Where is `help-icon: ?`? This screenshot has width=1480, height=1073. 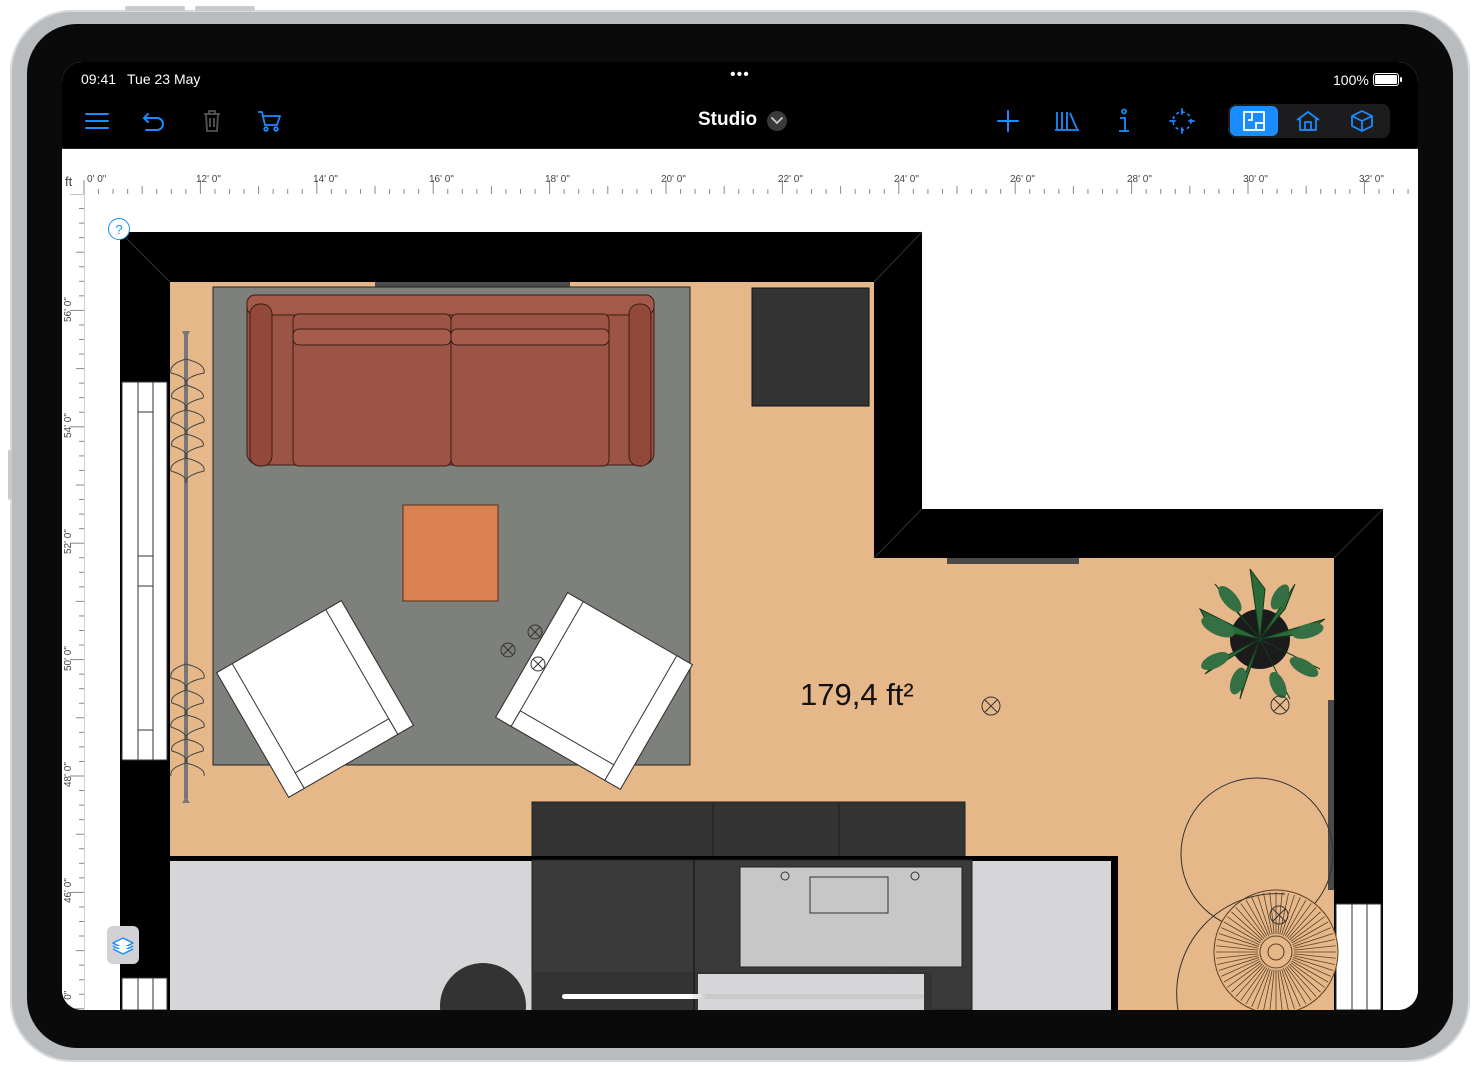
help-icon: ? is located at coordinates (119, 229).